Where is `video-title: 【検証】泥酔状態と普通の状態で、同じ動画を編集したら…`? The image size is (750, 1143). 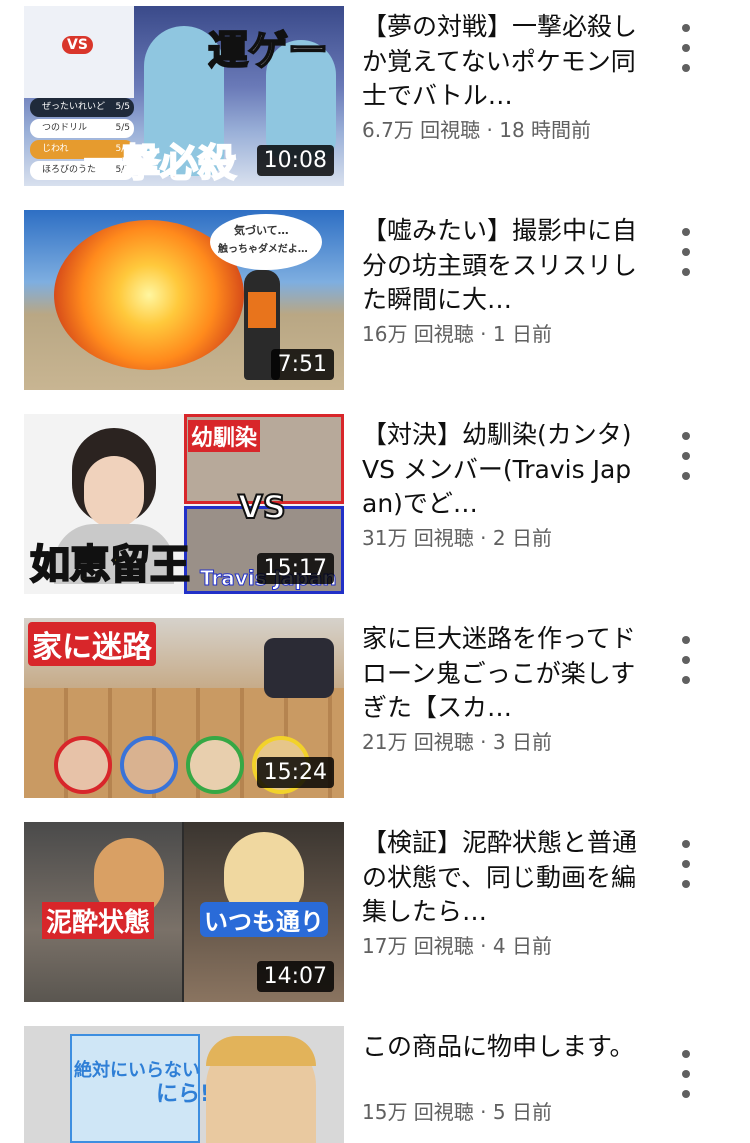
video-title: 【検証】泥酔状態と普通の状態で、同じ動画を編集したら… is located at coordinates (502, 878).